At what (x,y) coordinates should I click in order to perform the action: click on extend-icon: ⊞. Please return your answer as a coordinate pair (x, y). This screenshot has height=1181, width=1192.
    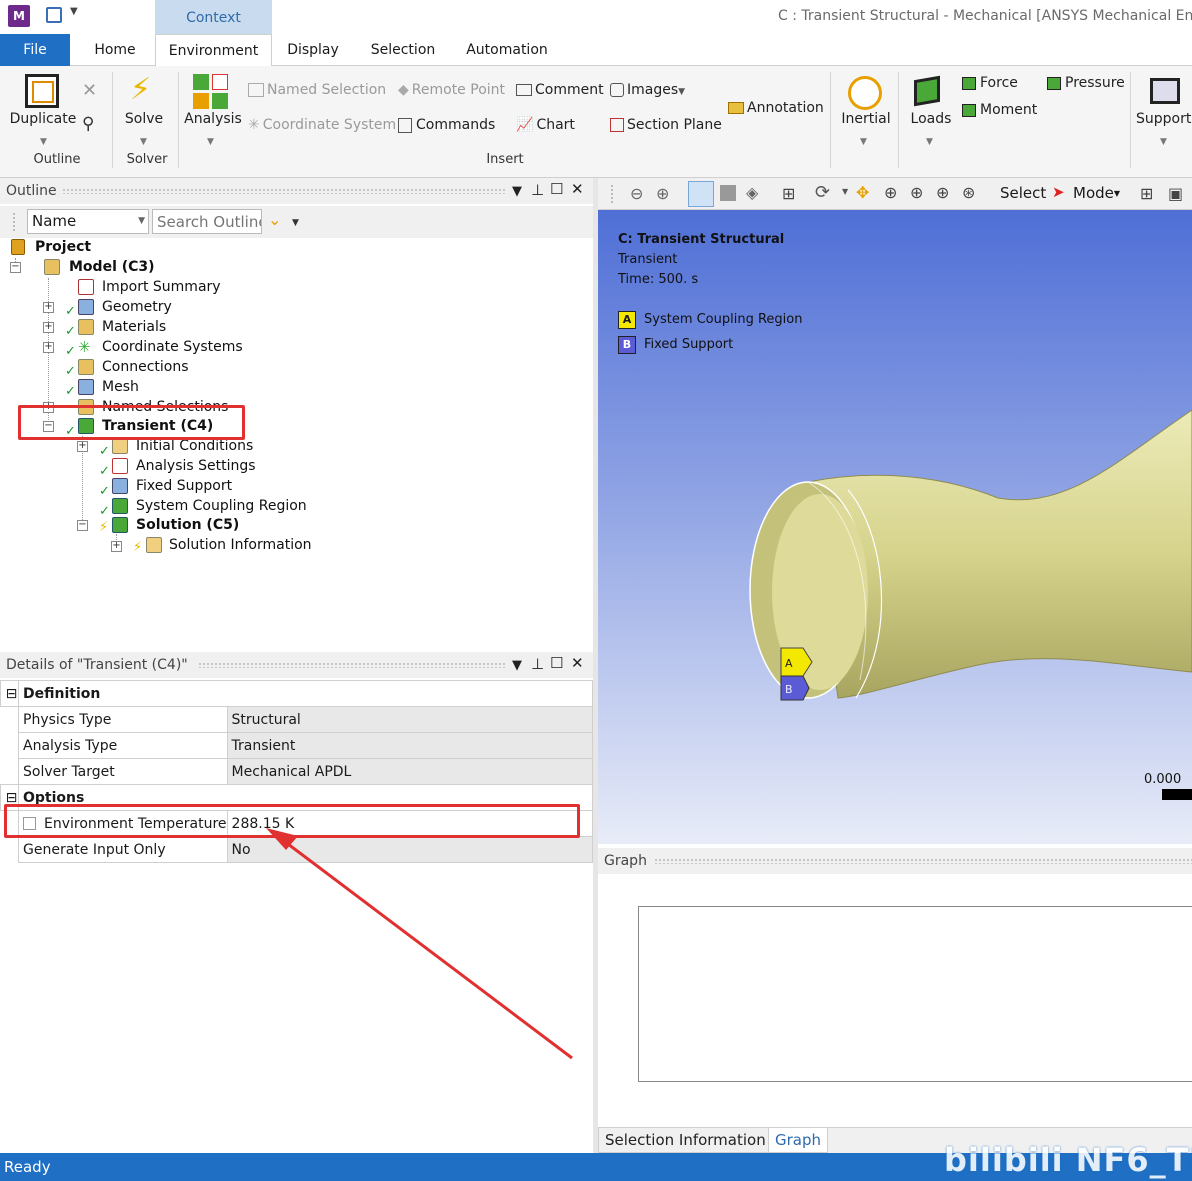
    Looking at the image, I should click on (1146, 193).